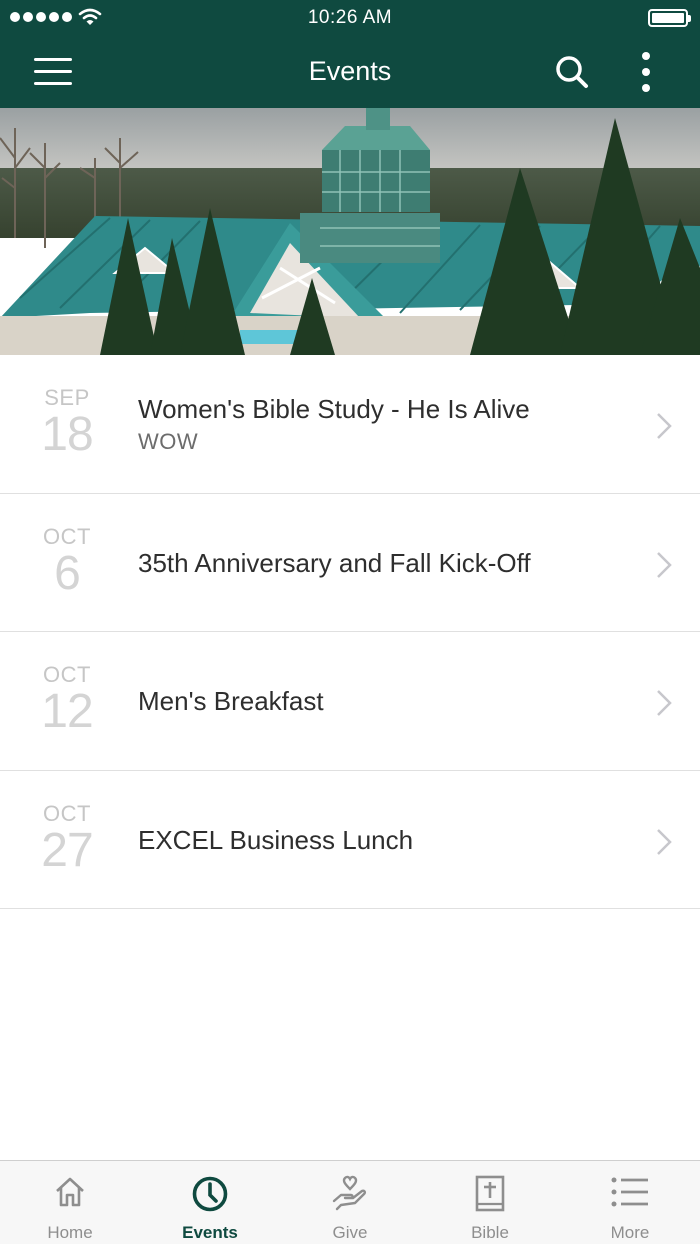 The height and width of the screenshot is (1244, 700). What do you see at coordinates (231, 701) in the screenshot?
I see `event-title: Men's Breakfast` at bounding box center [231, 701].